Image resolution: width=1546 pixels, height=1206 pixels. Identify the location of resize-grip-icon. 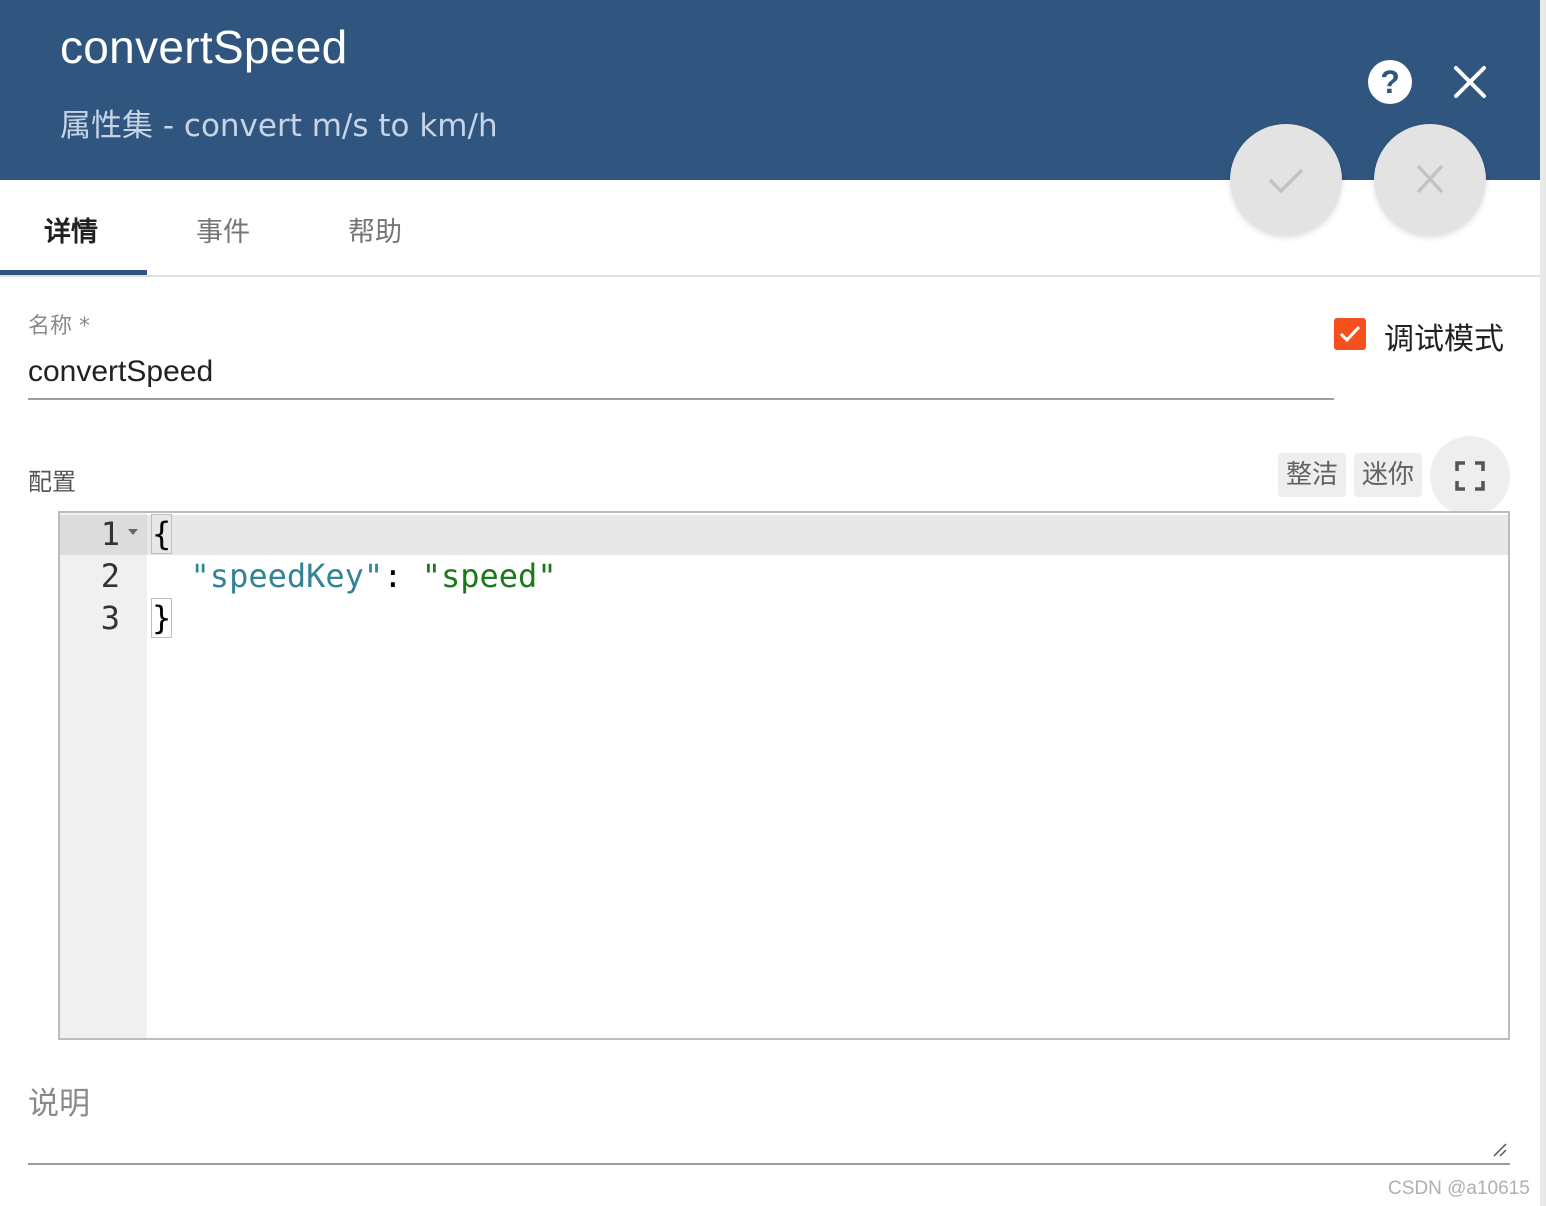
(1500, 1150).